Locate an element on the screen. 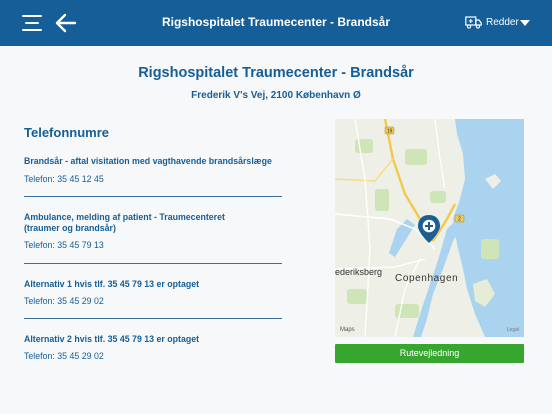 The width and height of the screenshot is (552, 414). header-title: Rigshospitalet Traumecenter - Brandsår is located at coordinates (276, 22).